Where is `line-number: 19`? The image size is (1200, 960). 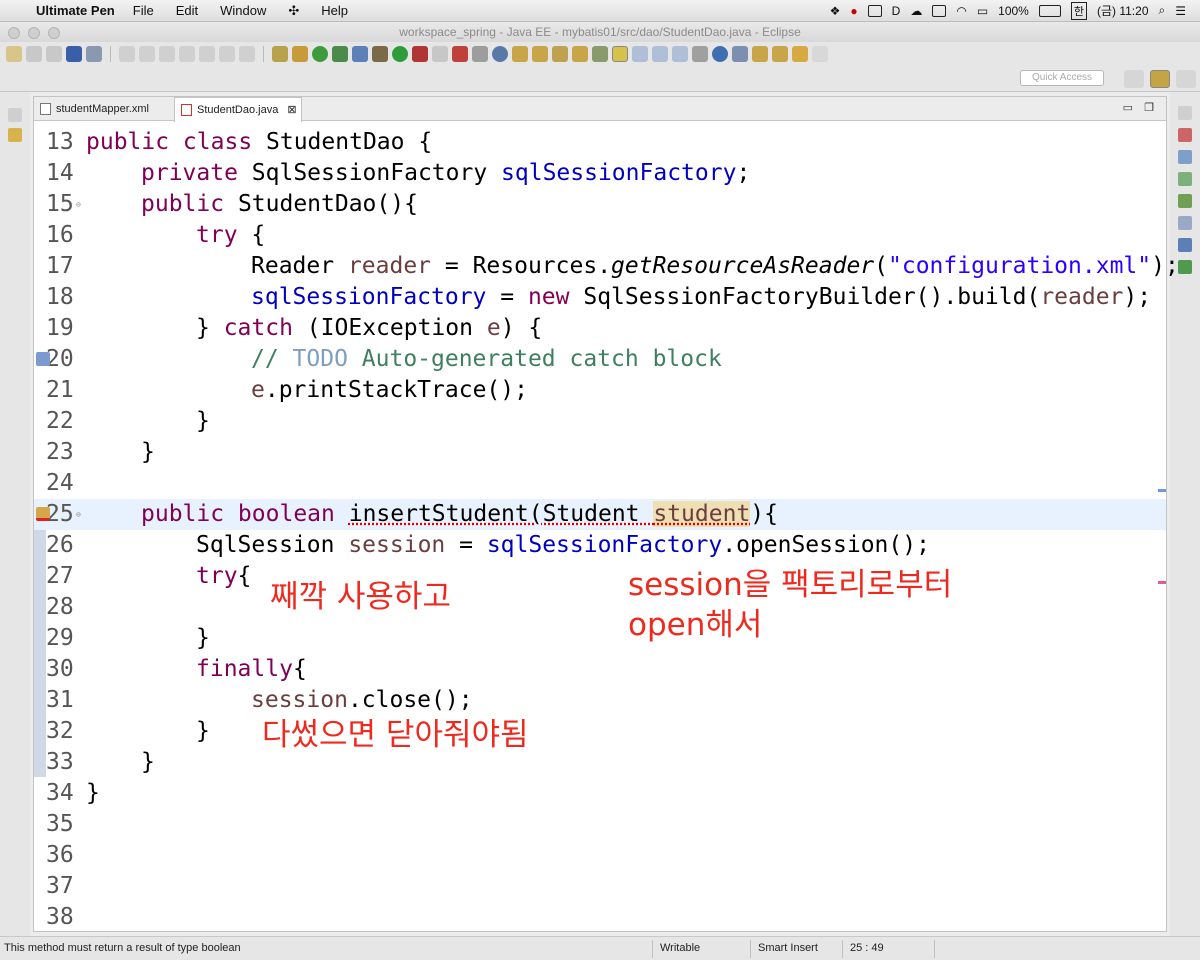
line-number: 19 is located at coordinates (67, 328).